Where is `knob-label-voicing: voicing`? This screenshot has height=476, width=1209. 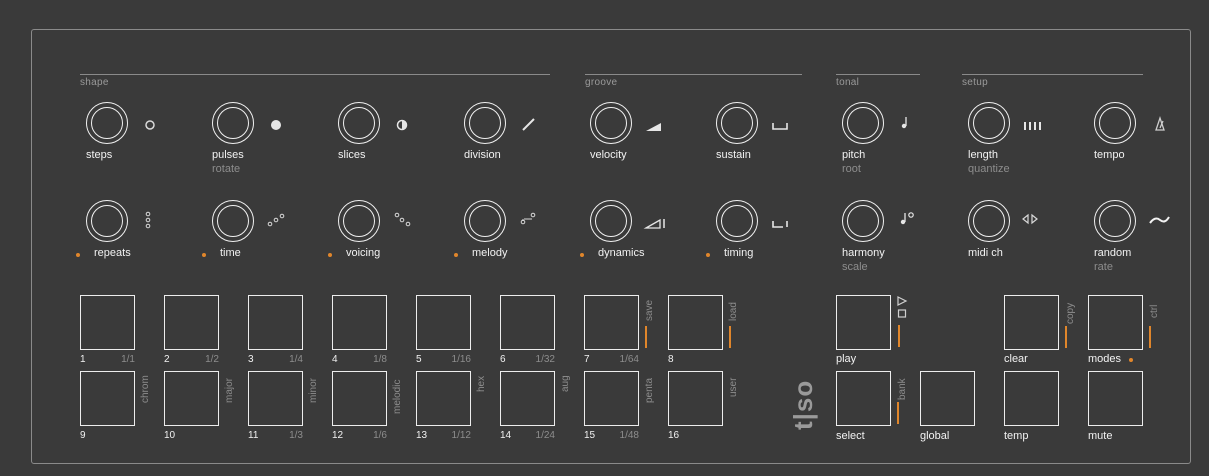 knob-label-voicing: voicing is located at coordinates (363, 253).